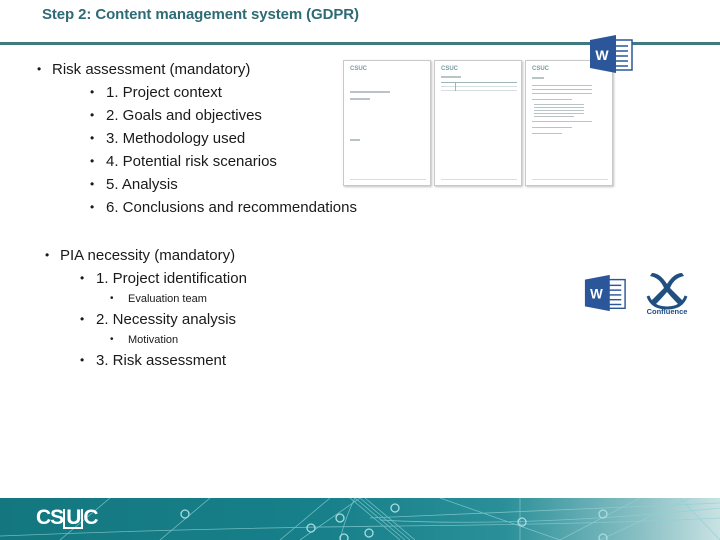  Describe the element at coordinates (387, 123) in the screenshot. I see `document-page-cover: CSUC` at that location.